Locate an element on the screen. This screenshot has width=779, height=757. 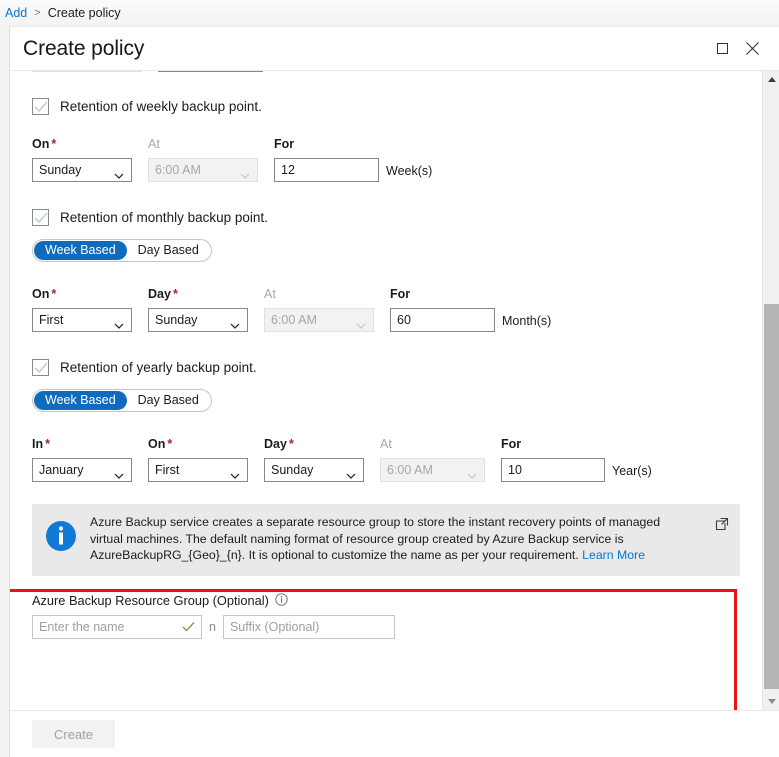
blade-footer: Create is located at coordinates (394, 733).